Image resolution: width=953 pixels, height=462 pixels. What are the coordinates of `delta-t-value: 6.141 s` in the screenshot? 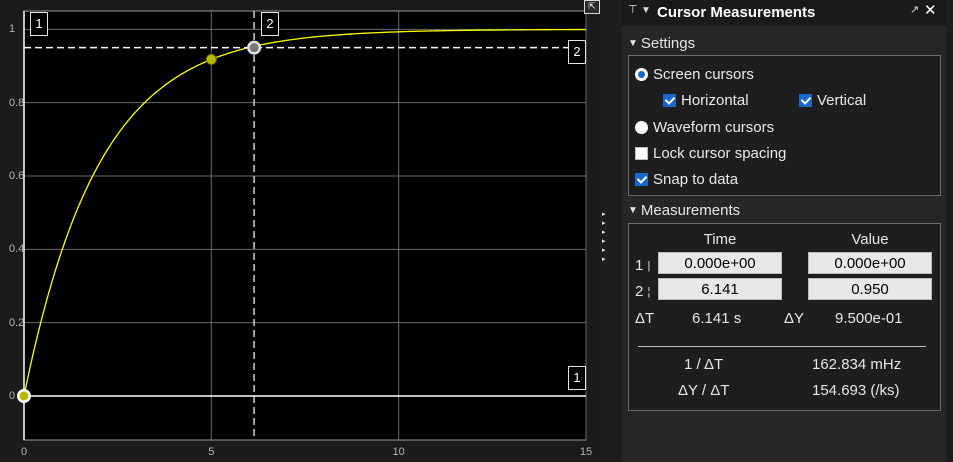 It's located at (717, 318).